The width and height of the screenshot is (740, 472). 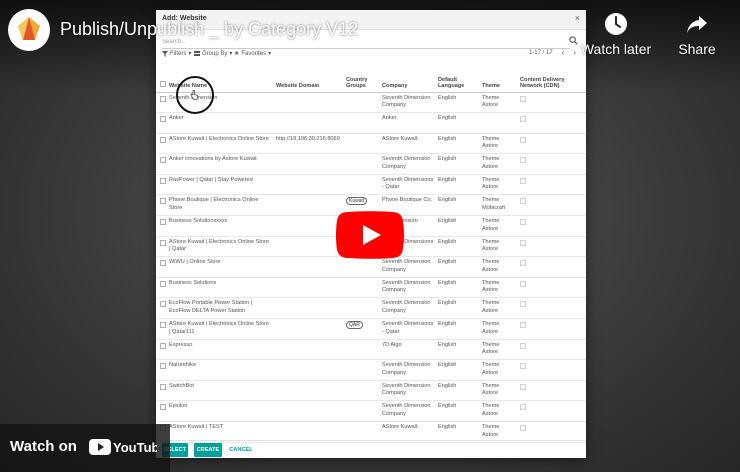 I want to click on website-name-cell: Naturehike, so click(x=220, y=370).